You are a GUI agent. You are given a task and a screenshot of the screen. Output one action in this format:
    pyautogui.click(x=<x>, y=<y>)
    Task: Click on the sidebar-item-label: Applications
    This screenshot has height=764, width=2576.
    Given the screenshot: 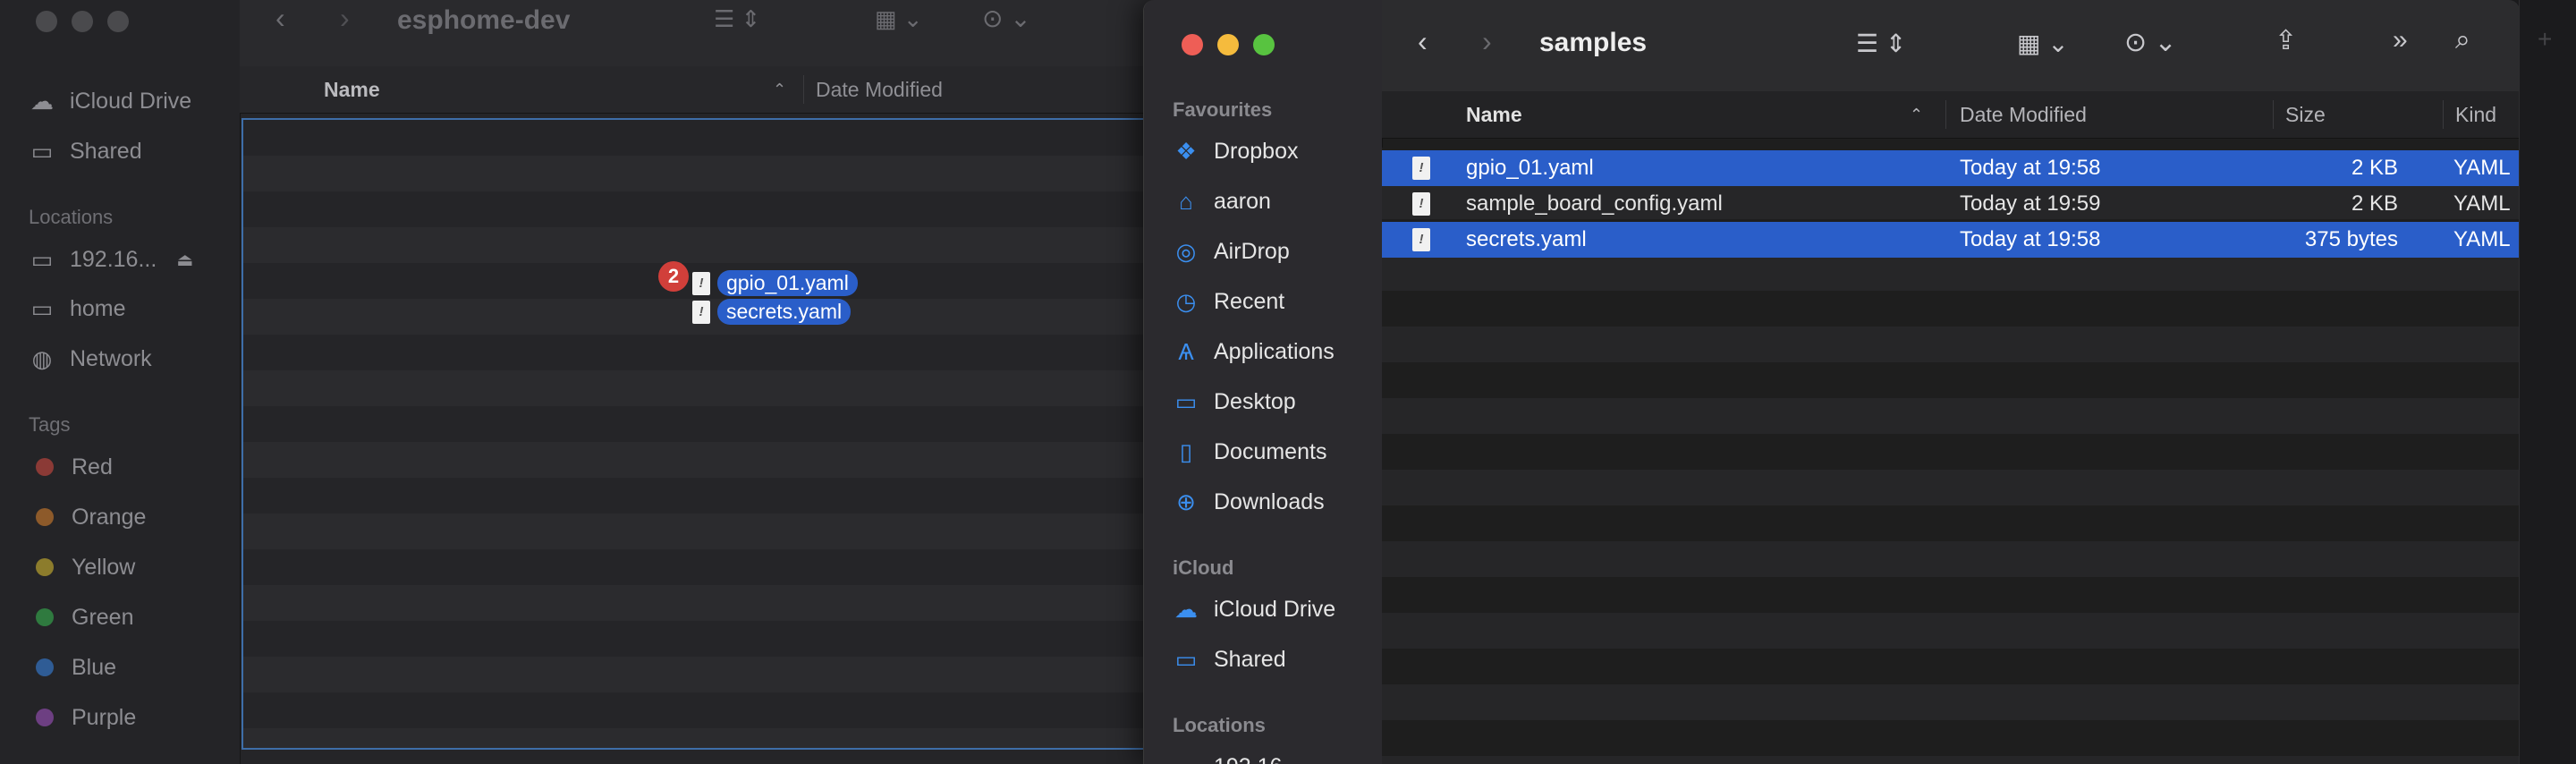 What is the action you would take?
    pyautogui.click(x=1274, y=351)
    